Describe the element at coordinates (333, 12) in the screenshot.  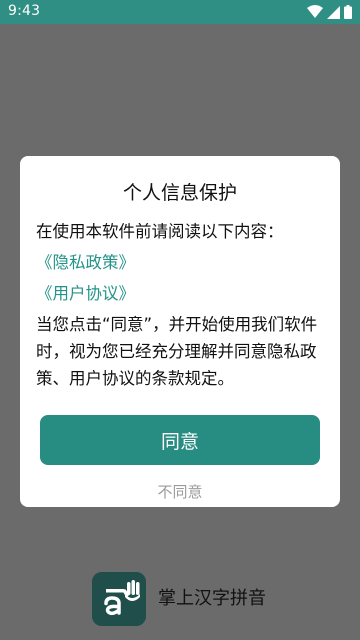
I see `signal-icon` at that location.